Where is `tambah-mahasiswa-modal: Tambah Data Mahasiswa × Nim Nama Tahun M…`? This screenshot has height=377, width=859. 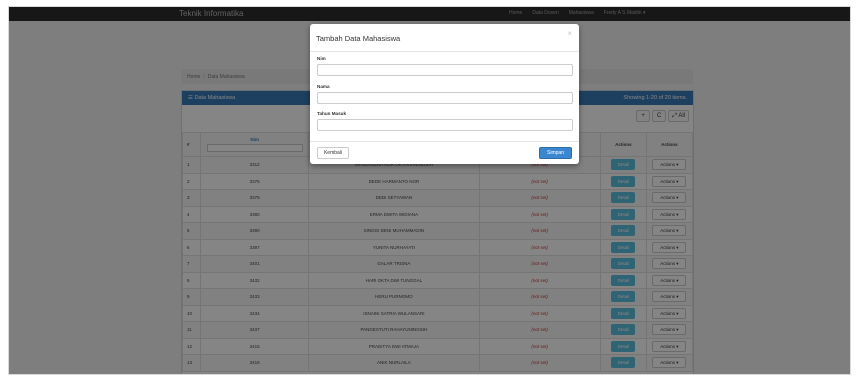
tambah-mahasiswa-modal: Tambah Data Mahasiswa × Nim Nama Tahun M… is located at coordinates (444, 94).